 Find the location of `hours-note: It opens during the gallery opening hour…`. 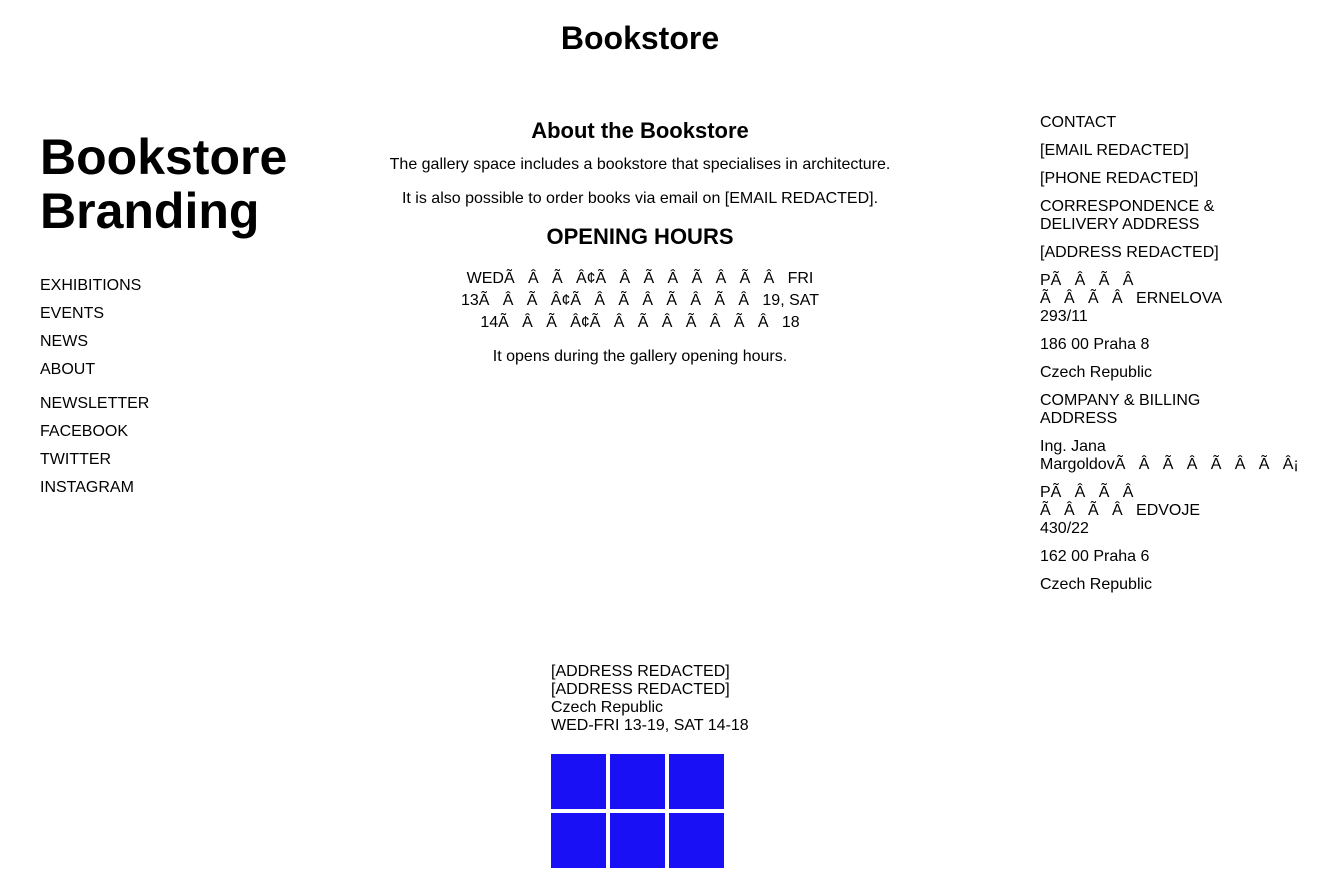

hours-note: It opens during the gallery opening hour… is located at coordinates (640, 356).